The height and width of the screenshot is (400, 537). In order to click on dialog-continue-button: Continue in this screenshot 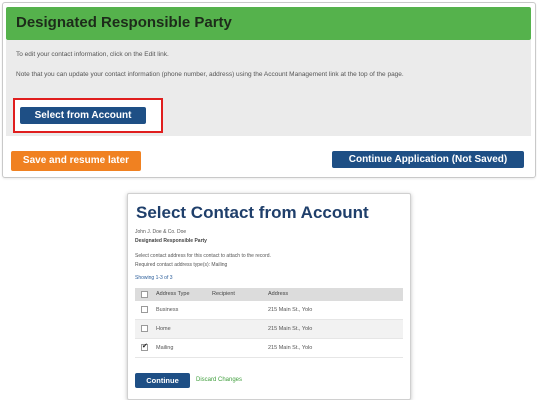, I will do `click(162, 380)`.